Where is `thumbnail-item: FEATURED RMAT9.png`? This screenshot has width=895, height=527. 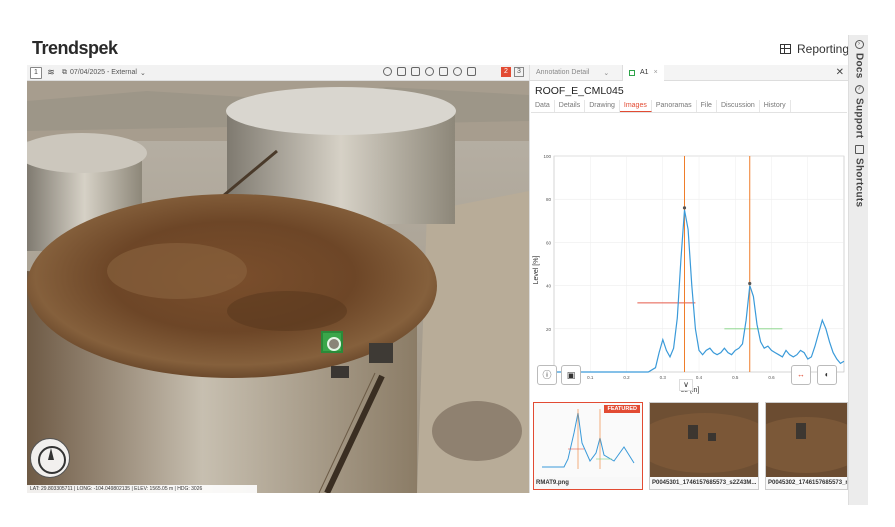
thumbnail-item: FEATURED RMAT9.png is located at coordinates (588, 446).